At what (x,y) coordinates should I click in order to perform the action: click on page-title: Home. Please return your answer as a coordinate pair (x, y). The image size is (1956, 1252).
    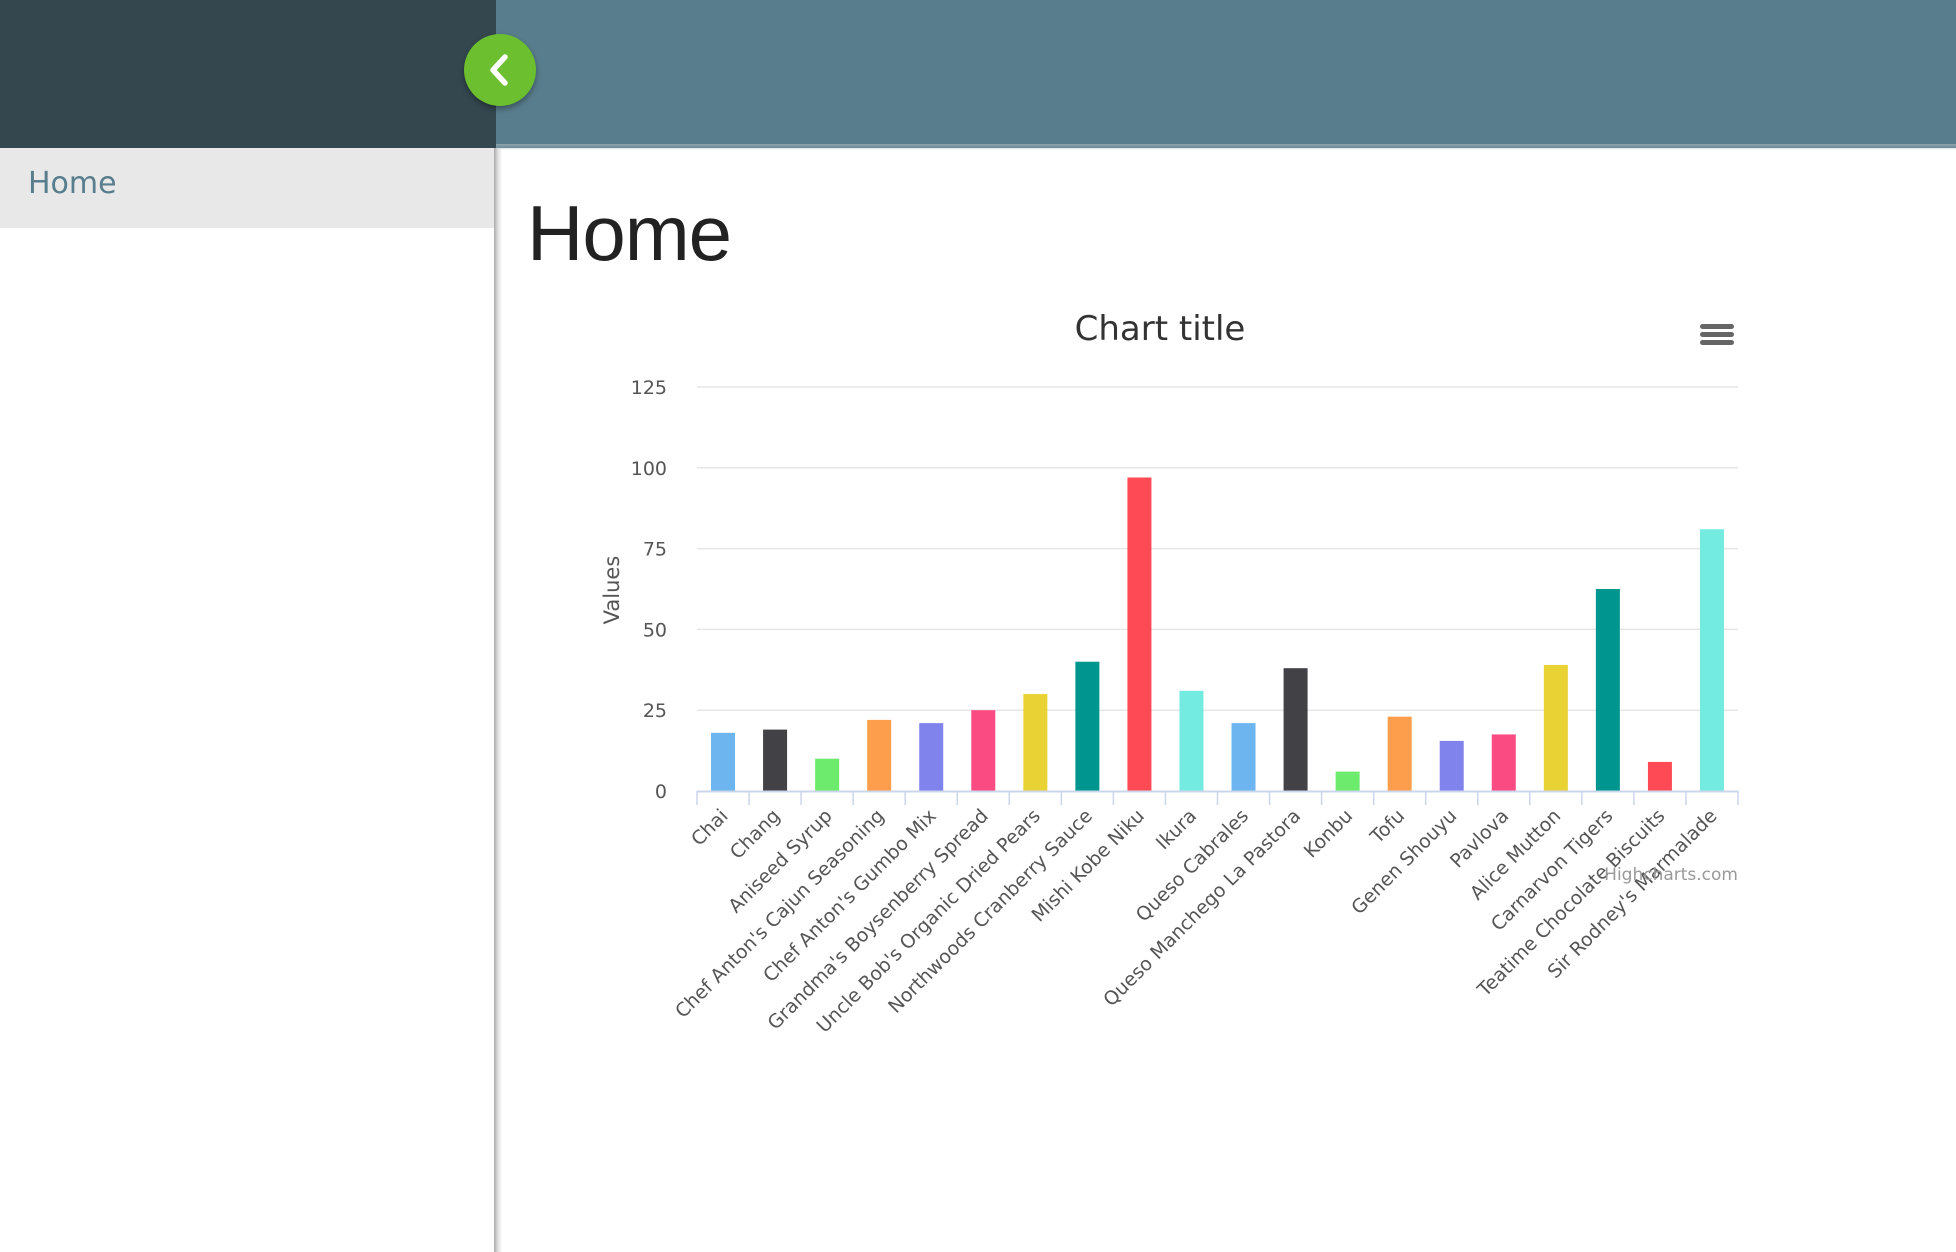
    Looking at the image, I should click on (629, 233).